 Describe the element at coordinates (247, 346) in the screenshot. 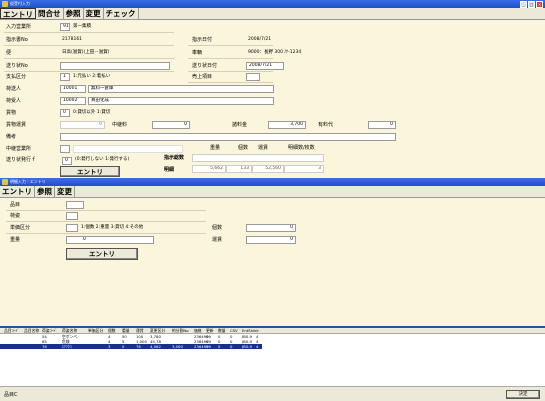

I see `table-cell: JB0-9` at that location.